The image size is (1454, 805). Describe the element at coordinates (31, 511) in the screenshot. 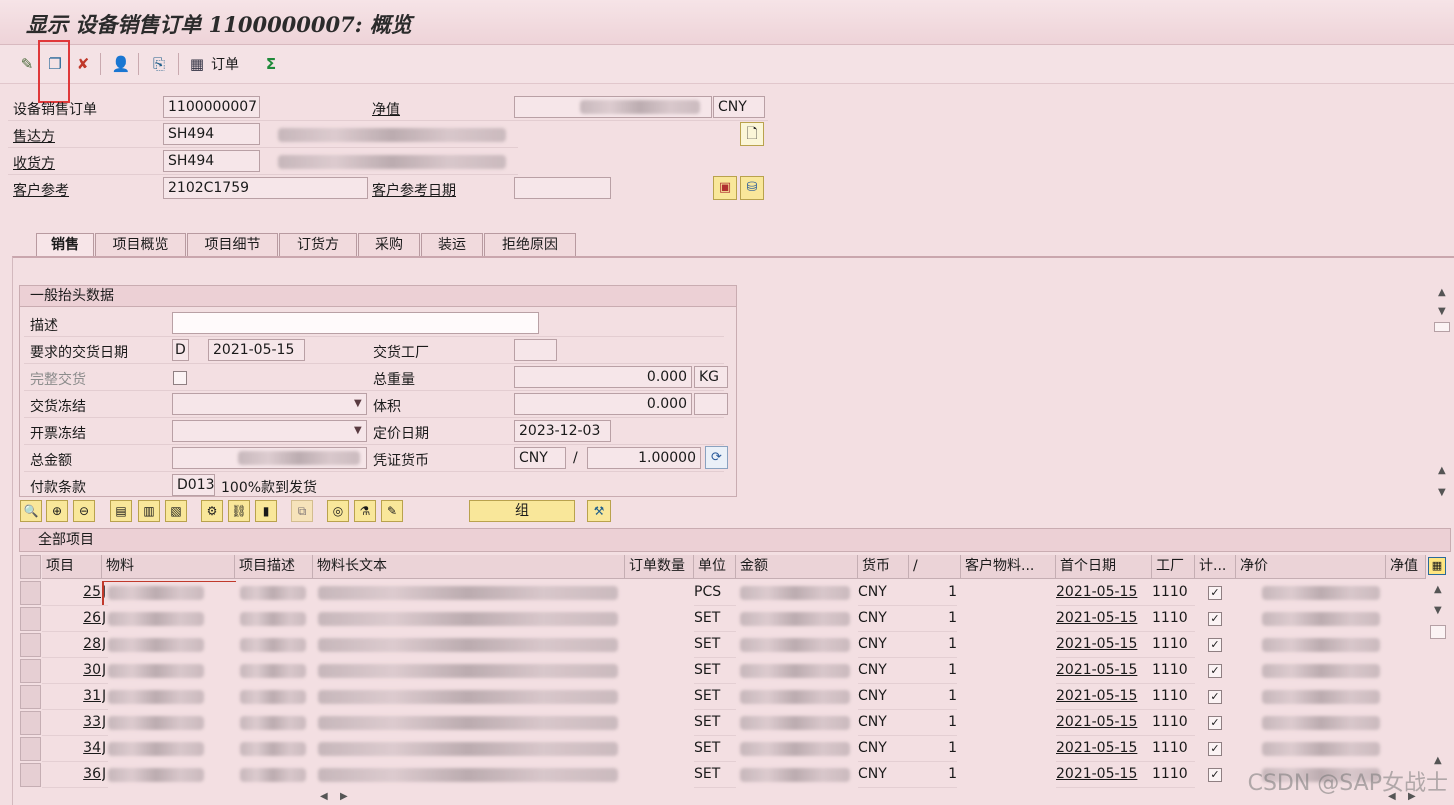

I see `item-detail-icon: 🔍` at that location.